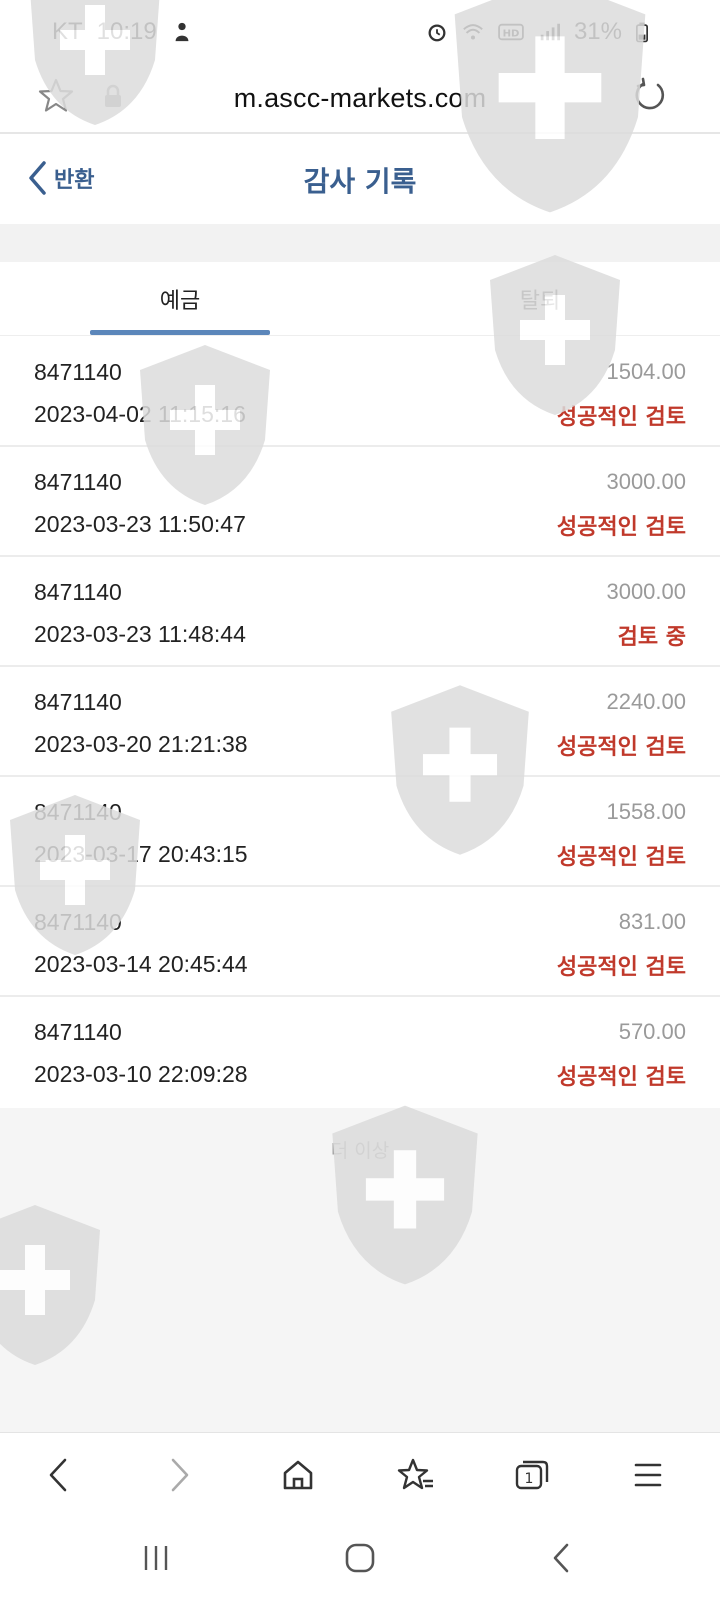  What do you see at coordinates (360, 243) in the screenshot?
I see `header-divider-band` at bounding box center [360, 243].